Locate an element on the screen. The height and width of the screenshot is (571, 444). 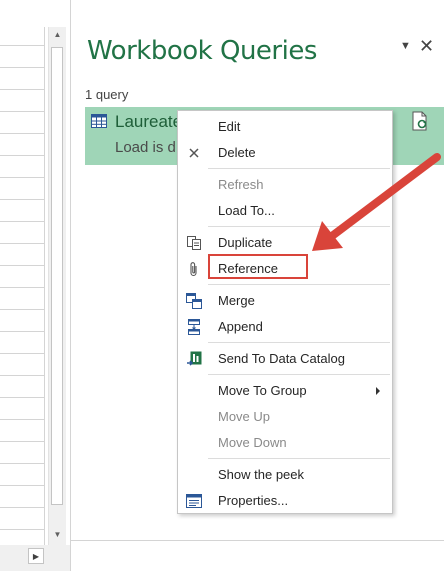
append-icon is located at coordinates (194, 327).